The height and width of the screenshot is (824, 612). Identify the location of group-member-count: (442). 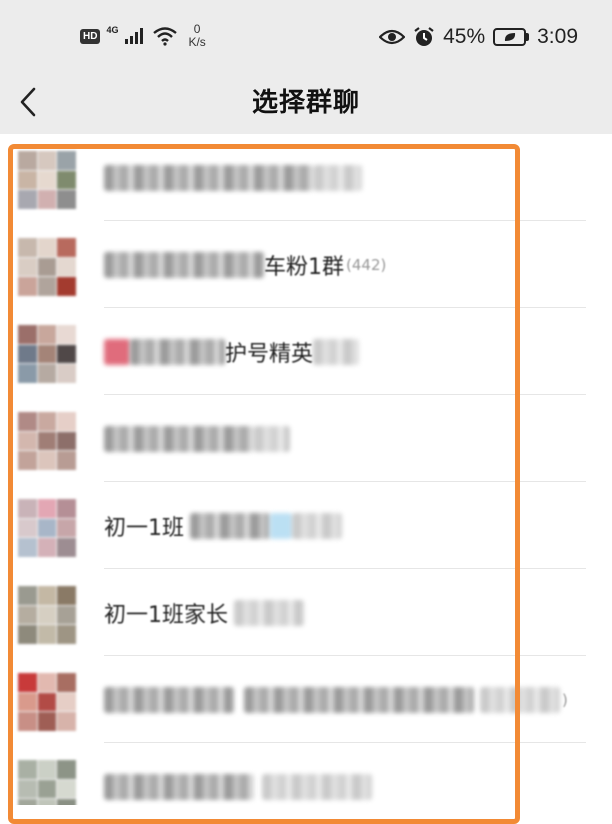
(366, 265).